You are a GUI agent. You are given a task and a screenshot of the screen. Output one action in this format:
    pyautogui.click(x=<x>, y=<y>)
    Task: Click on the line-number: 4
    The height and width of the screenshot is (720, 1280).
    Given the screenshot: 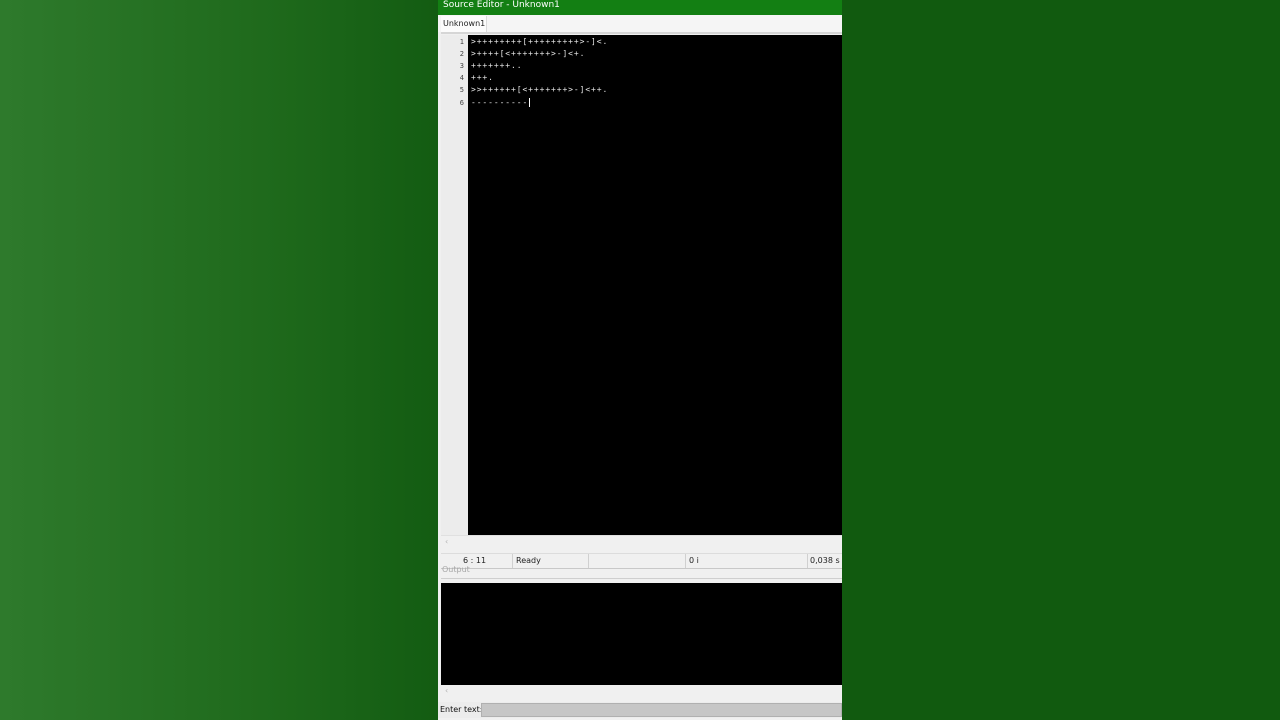 What is the action you would take?
    pyautogui.click(x=461, y=78)
    